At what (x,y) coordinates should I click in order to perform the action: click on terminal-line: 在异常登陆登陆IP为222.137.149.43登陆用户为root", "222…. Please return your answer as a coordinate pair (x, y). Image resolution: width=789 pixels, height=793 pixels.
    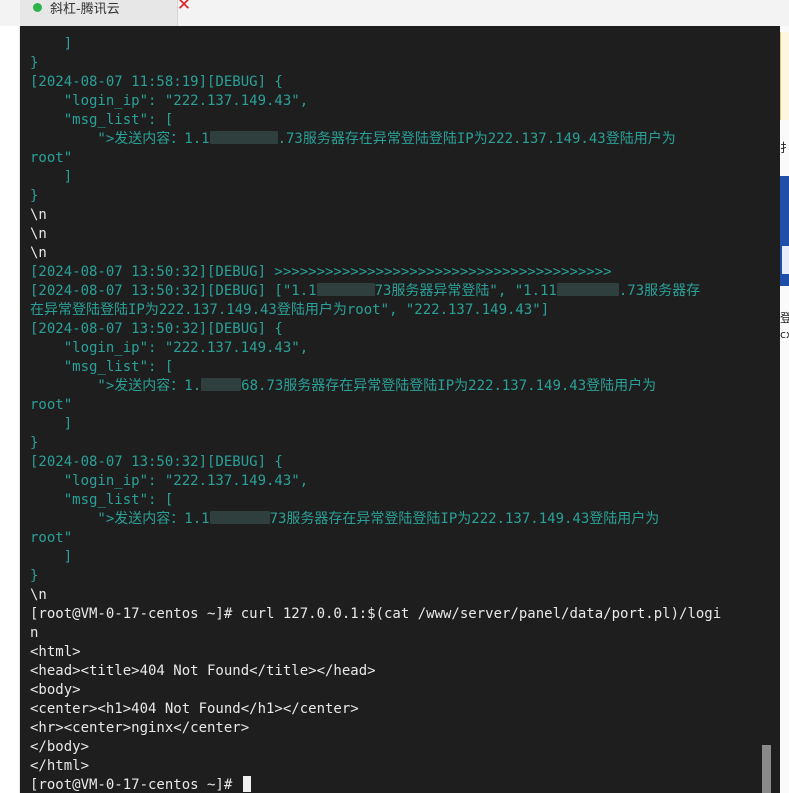
    Looking at the image, I should click on (395, 310).